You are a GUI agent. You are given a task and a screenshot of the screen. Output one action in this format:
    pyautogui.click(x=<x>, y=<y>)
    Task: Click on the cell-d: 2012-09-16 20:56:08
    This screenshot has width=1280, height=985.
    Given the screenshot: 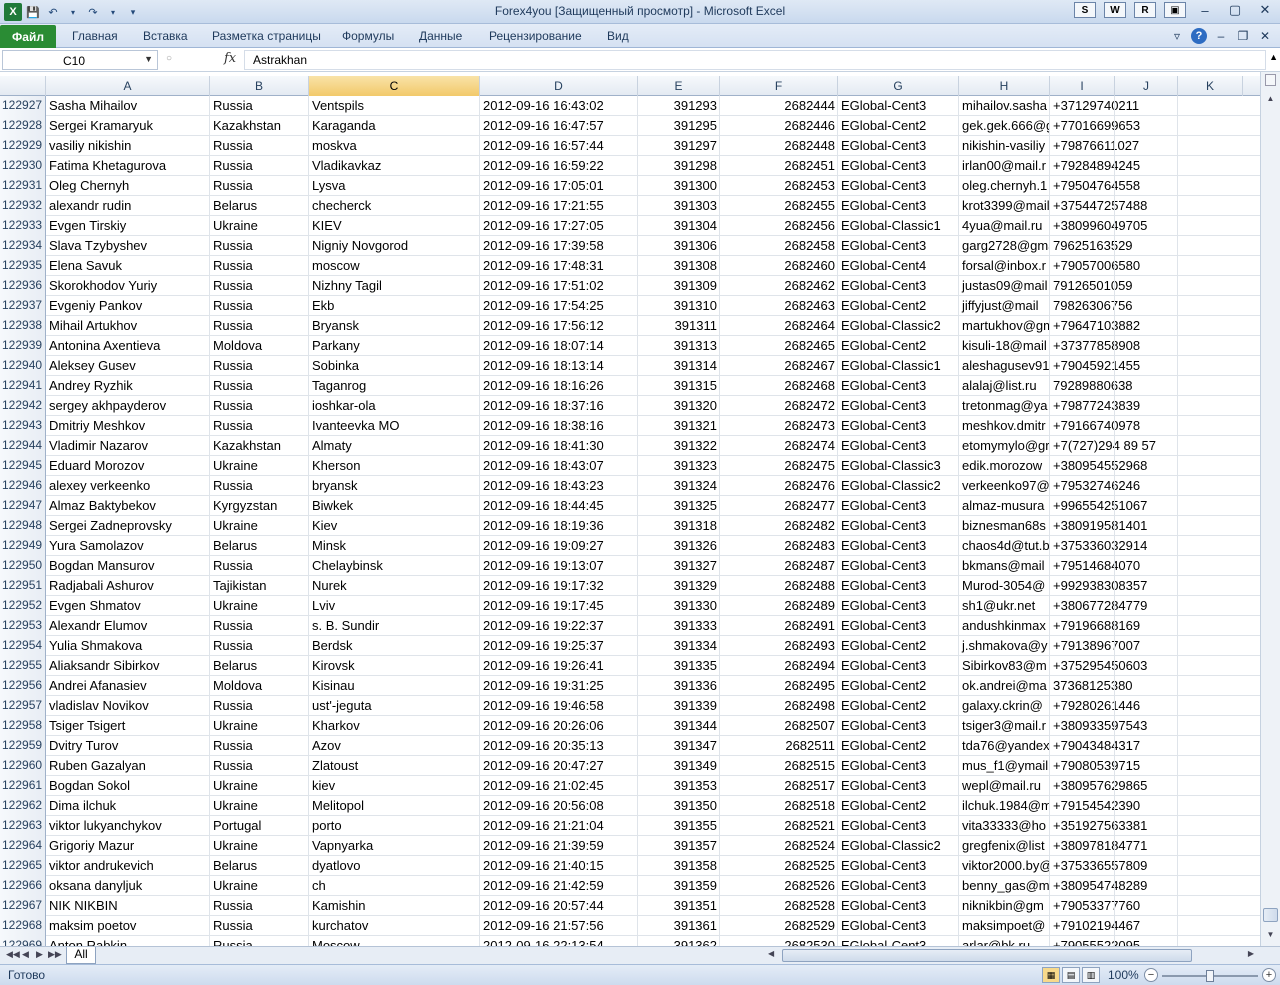 What is the action you would take?
    pyautogui.click(x=559, y=806)
    